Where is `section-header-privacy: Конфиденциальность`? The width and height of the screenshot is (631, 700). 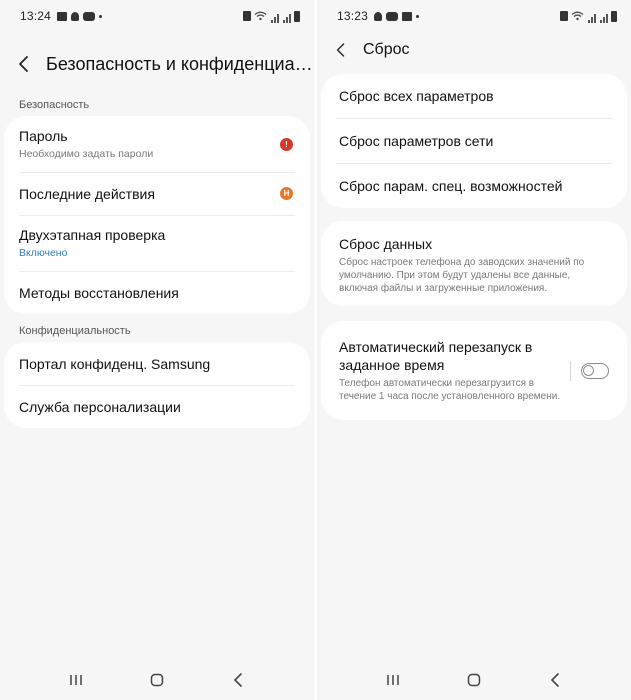 section-header-privacy: Конфиденциальность is located at coordinates (75, 331).